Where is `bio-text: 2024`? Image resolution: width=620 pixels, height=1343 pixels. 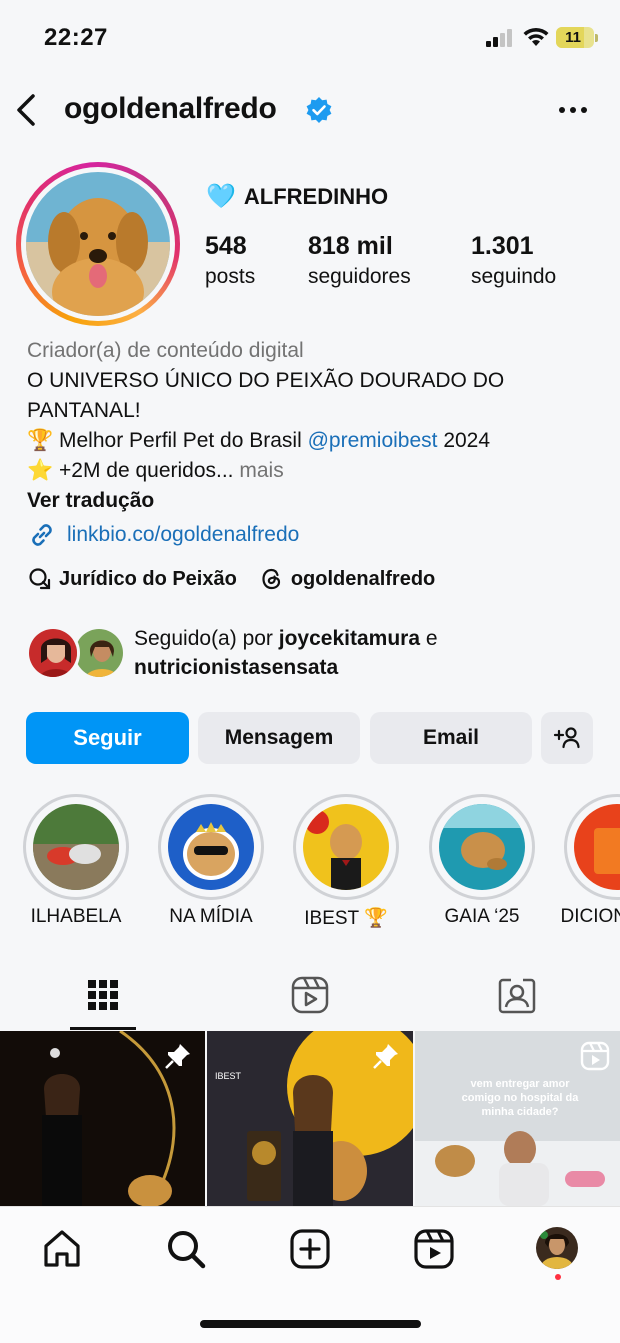 bio-text: 2024 is located at coordinates (467, 440).